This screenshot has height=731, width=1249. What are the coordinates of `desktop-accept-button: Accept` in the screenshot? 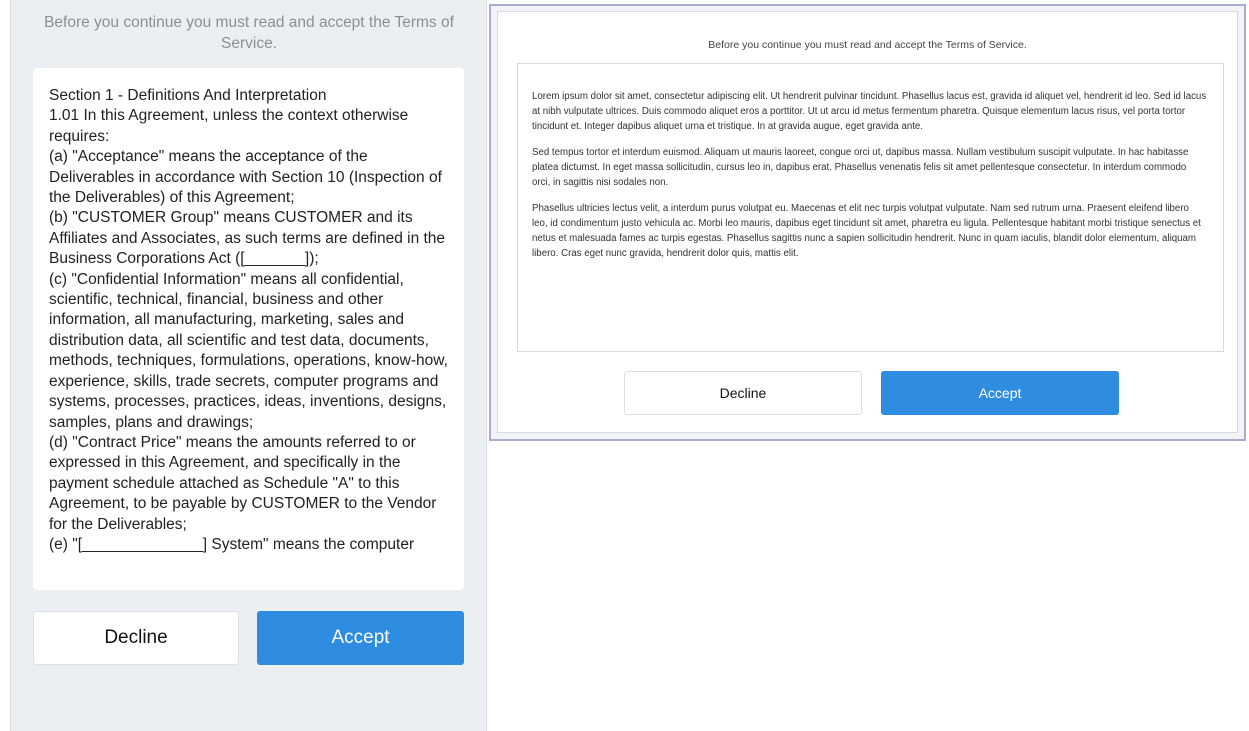 It's located at (1000, 393).